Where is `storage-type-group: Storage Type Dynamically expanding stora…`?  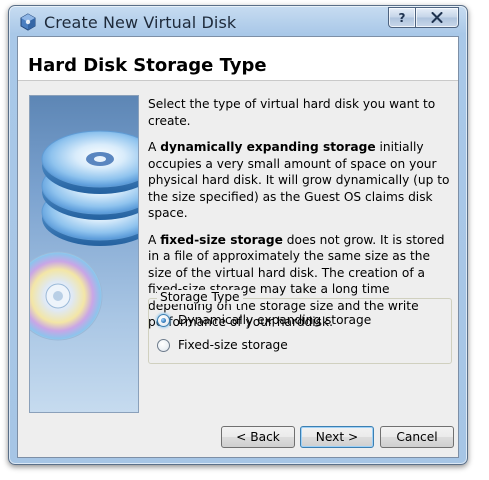 storage-type-group: Storage Type Dynamically expanding stora… is located at coordinates (300, 327).